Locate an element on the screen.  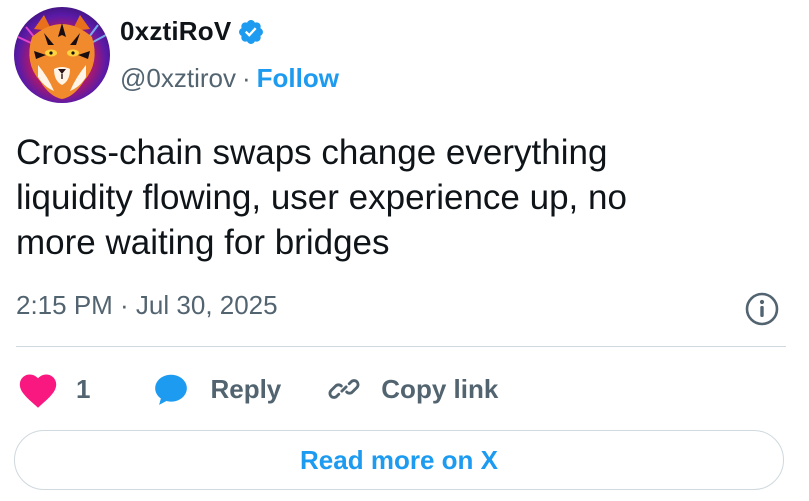
verified-badge-icon is located at coordinates (251, 31).